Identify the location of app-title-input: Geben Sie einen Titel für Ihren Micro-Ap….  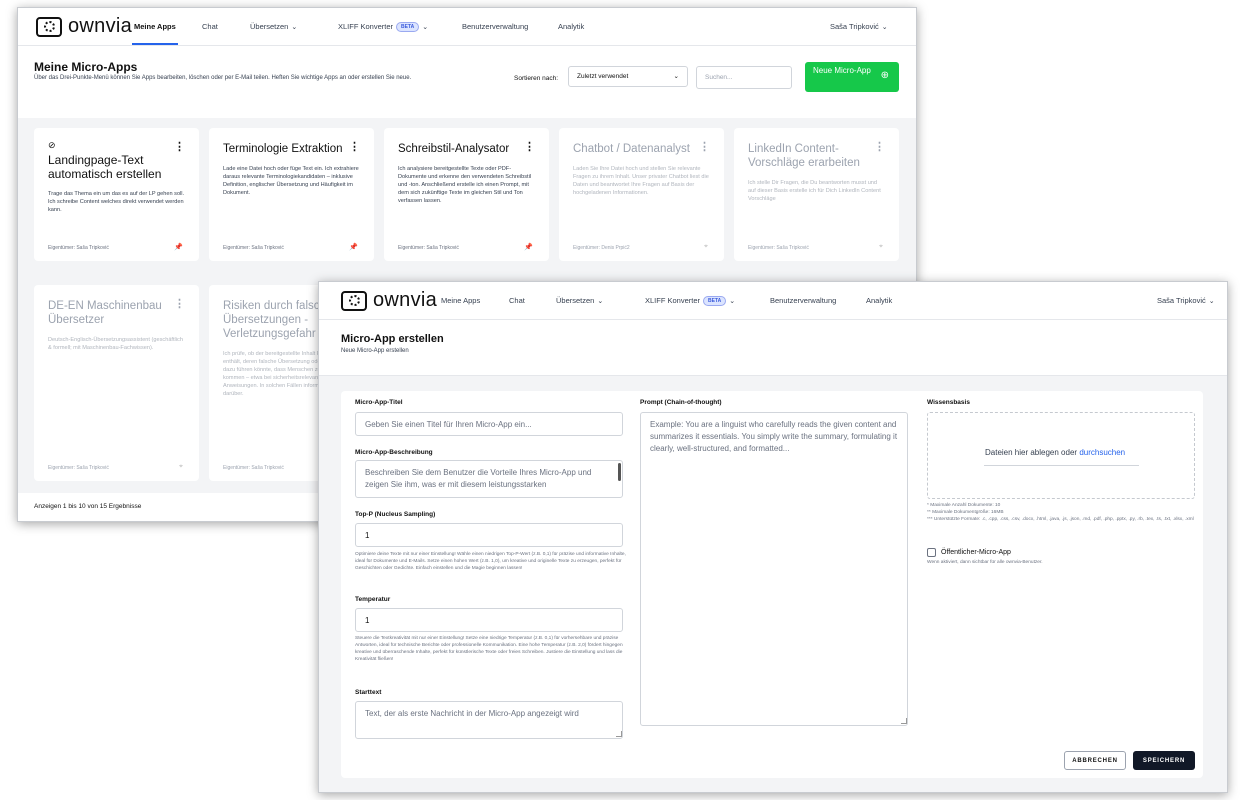
(489, 424).